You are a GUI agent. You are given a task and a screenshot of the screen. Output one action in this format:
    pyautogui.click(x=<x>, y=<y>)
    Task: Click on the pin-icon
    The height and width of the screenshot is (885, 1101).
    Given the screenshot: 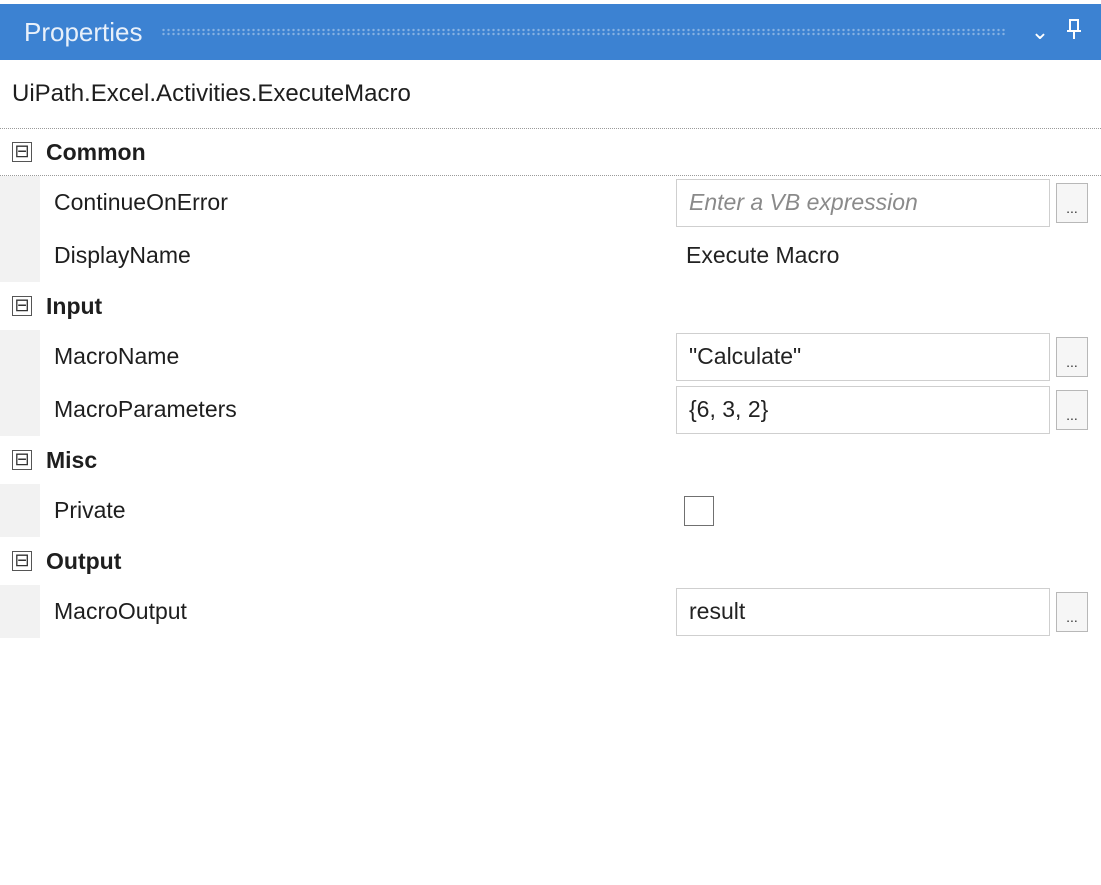 What is the action you would take?
    pyautogui.click(x=1074, y=32)
    